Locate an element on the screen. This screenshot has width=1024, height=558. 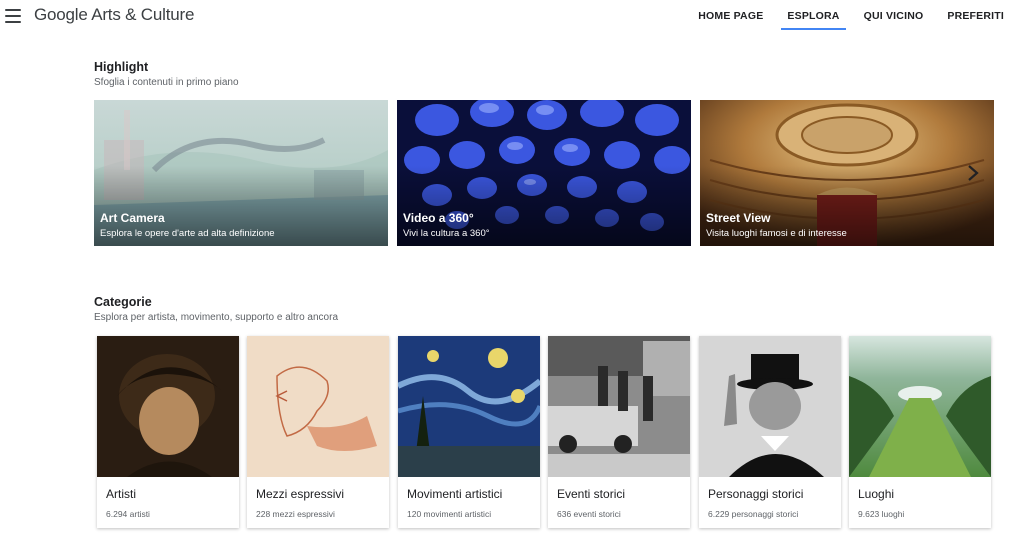
events-image is located at coordinates (619, 406).